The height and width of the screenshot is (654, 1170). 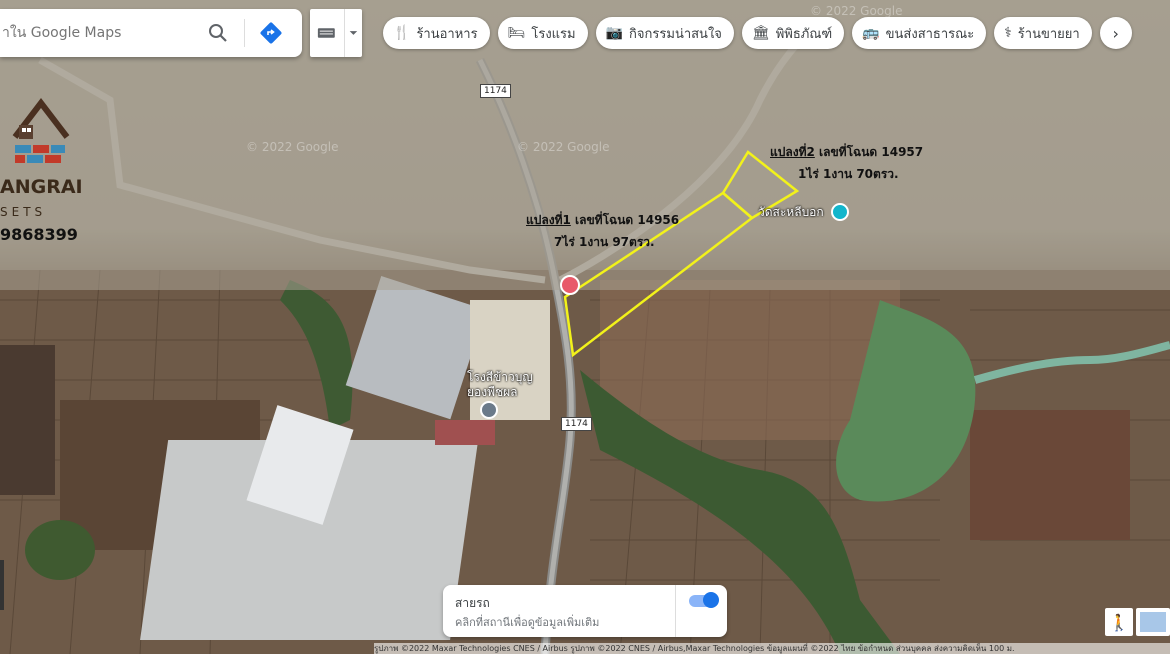 I want to click on plot1-area: 7ไร่ 1งาน 97ตรว., so click(x=604, y=242).